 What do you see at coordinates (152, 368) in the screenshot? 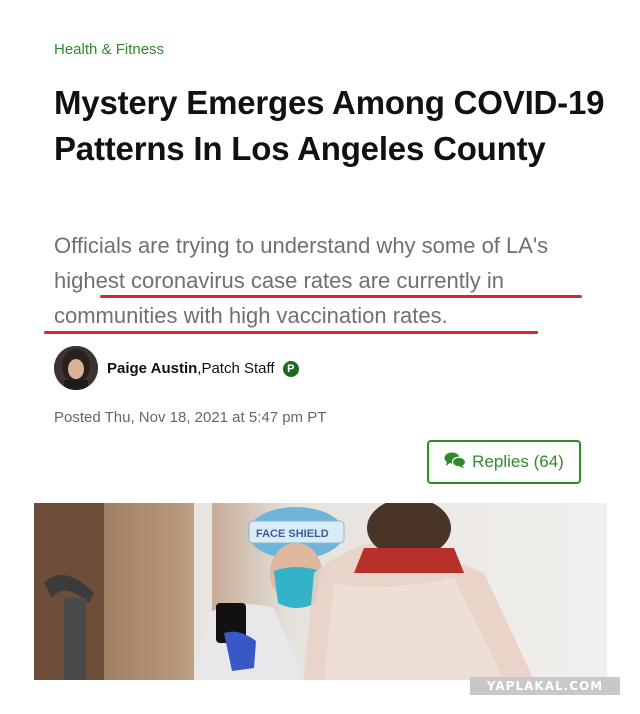
I see `author-name: Paige Austin` at bounding box center [152, 368].